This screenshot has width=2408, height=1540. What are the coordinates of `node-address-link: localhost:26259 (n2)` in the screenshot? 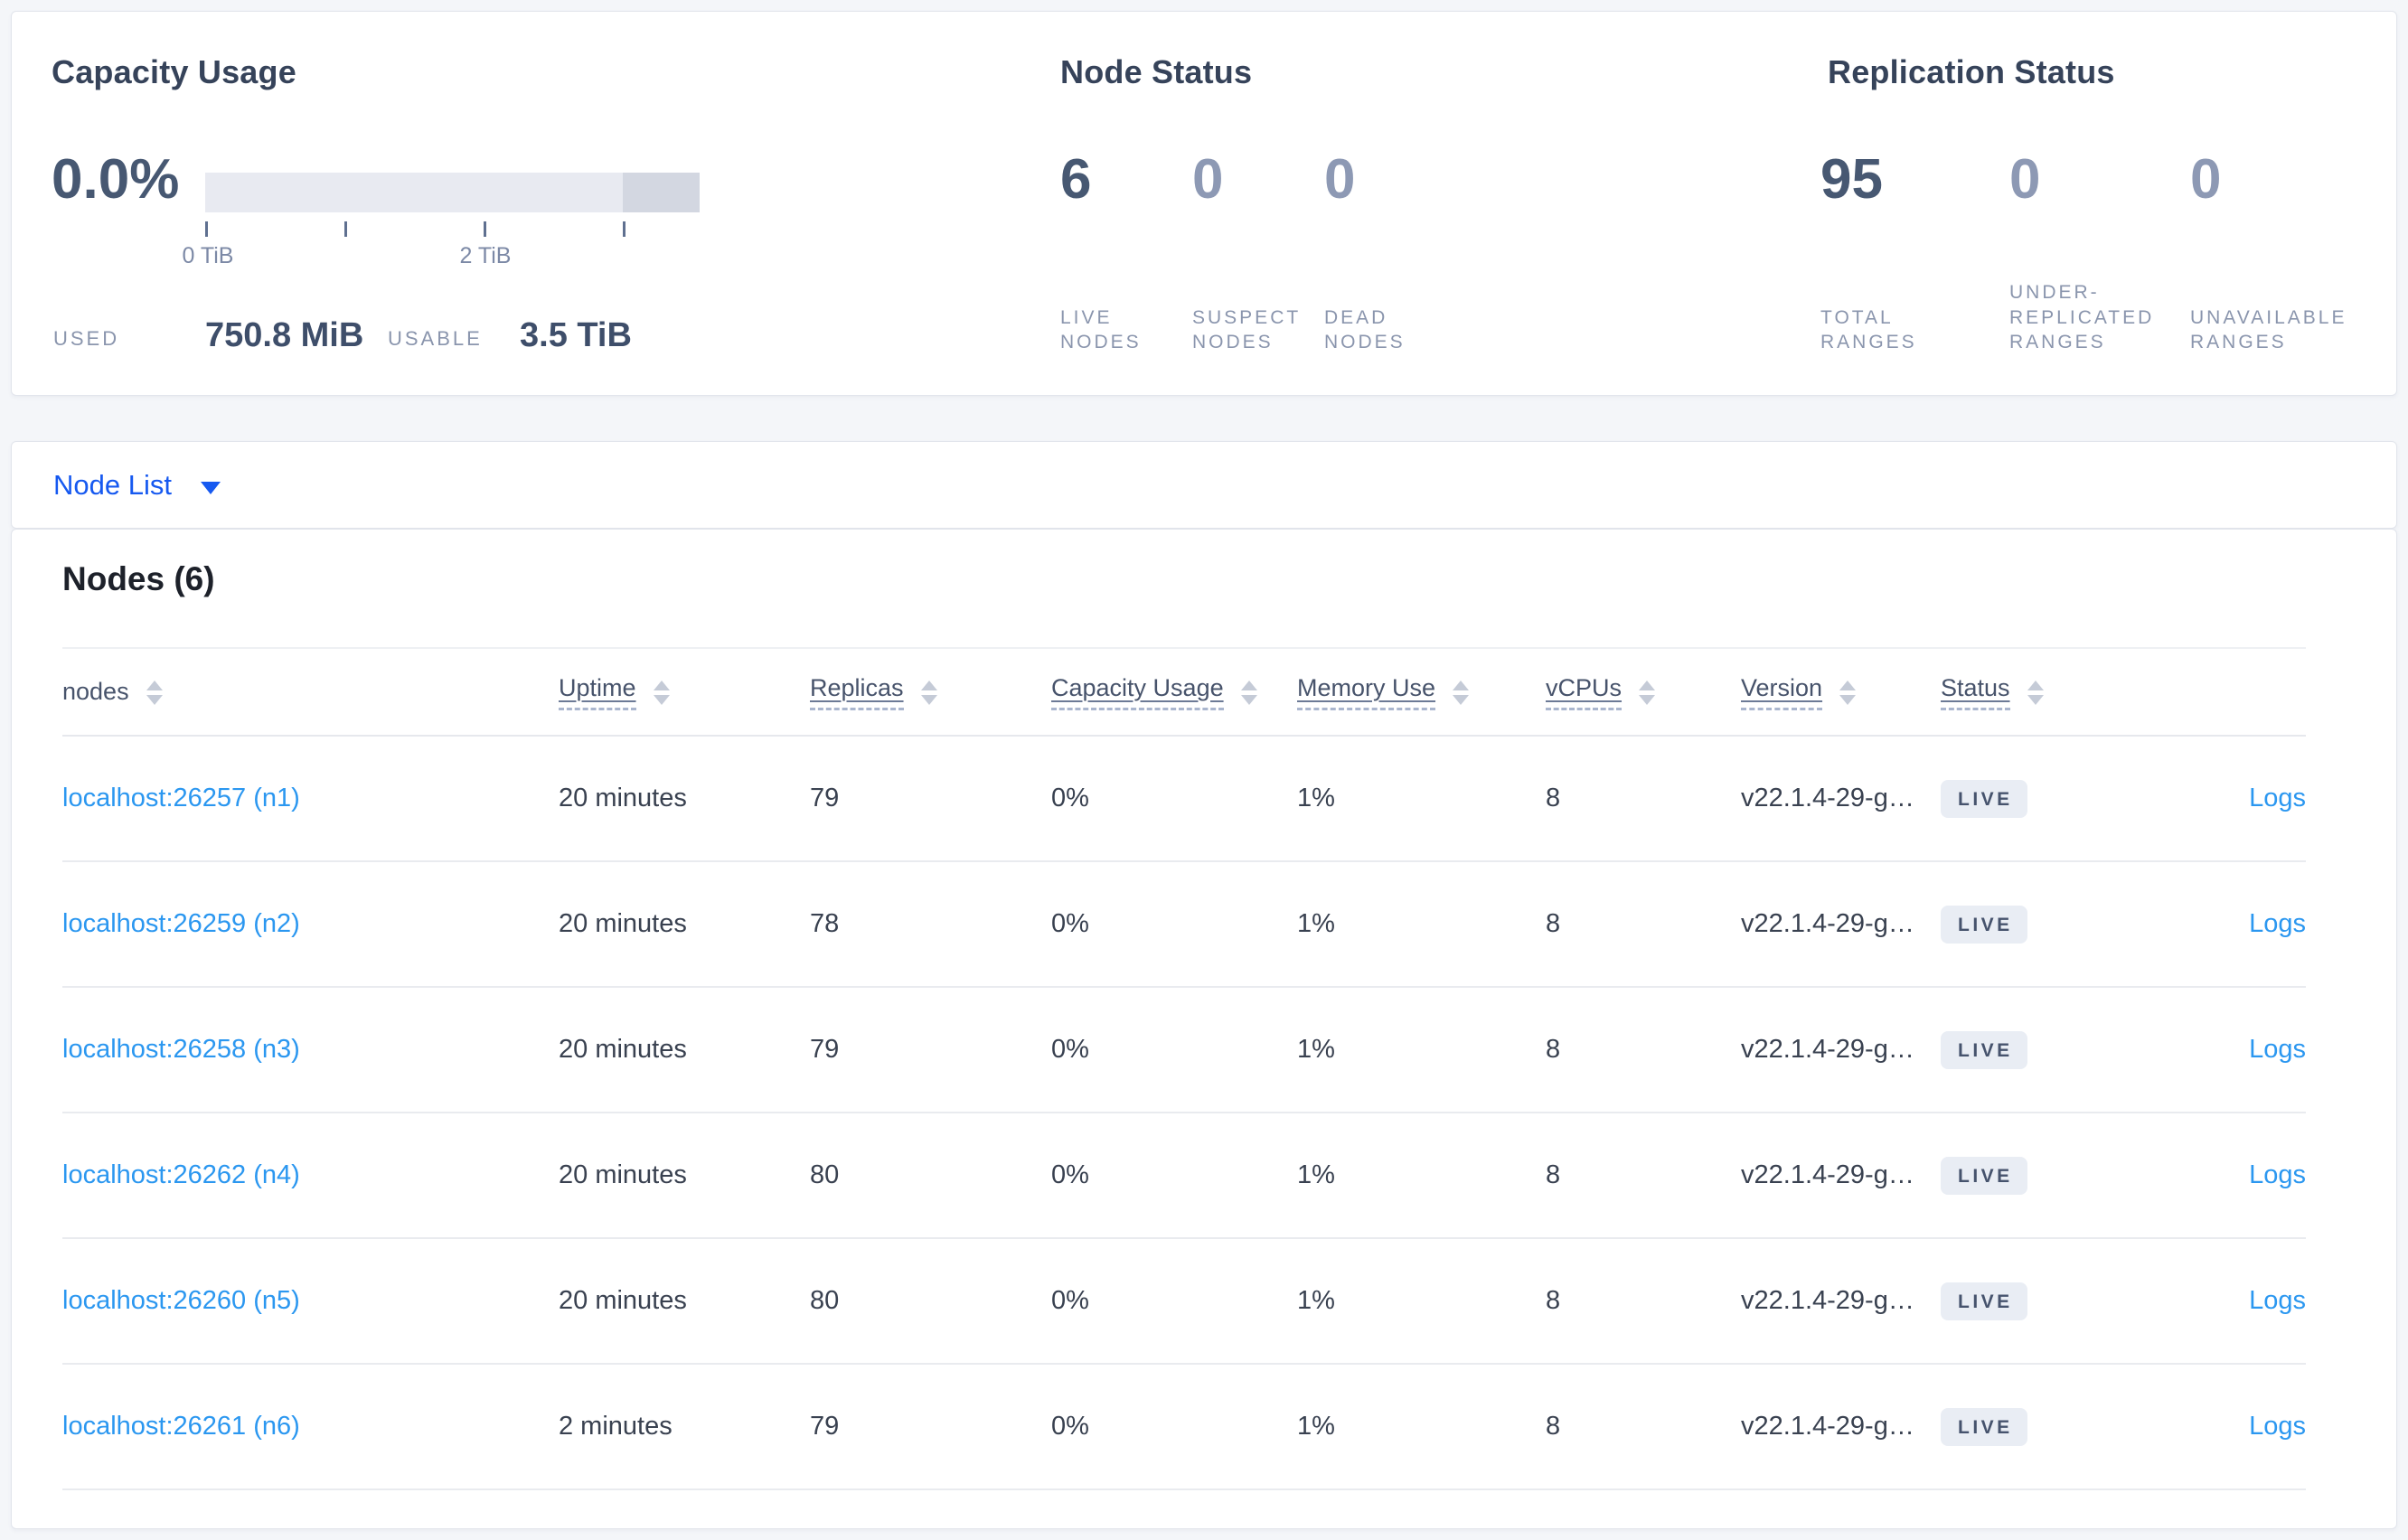 It's located at (181, 923).